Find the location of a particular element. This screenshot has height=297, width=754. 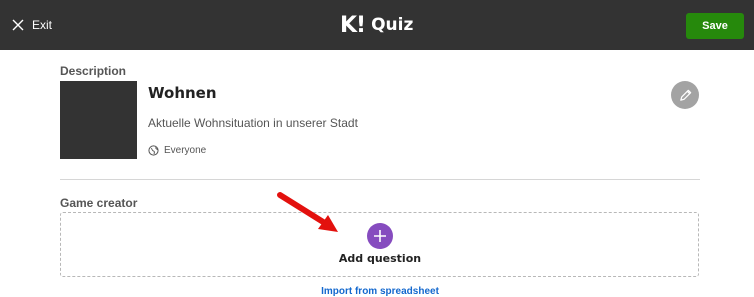

cover-image is located at coordinates (98, 120).